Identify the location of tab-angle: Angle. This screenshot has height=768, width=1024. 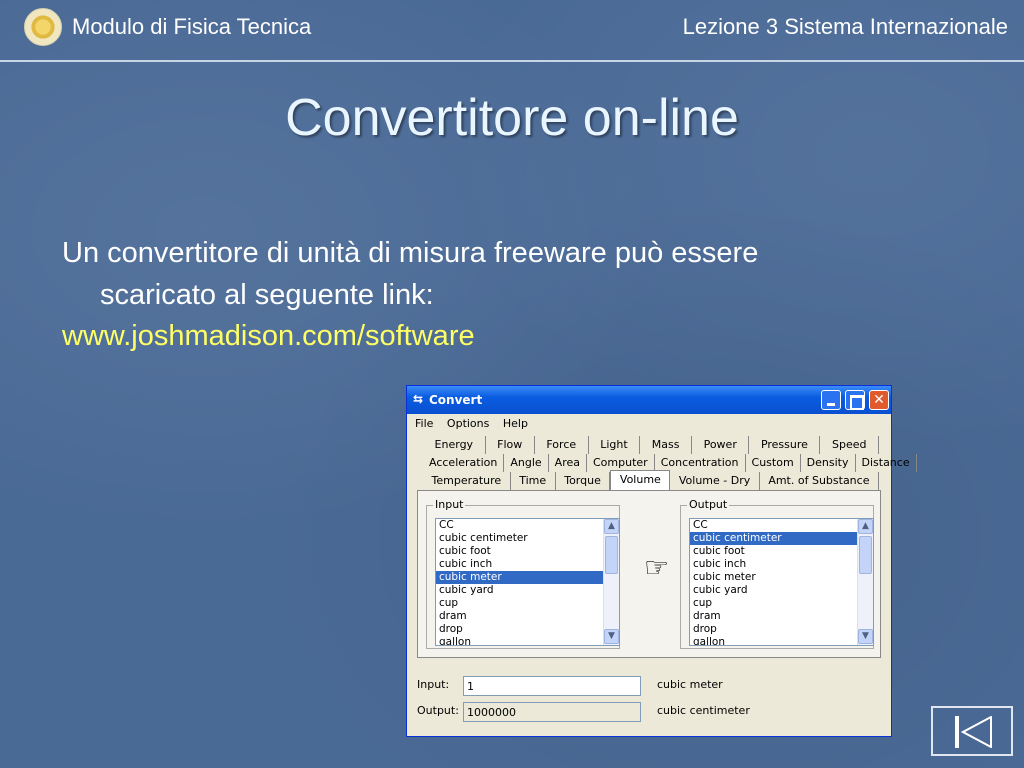
(526, 463).